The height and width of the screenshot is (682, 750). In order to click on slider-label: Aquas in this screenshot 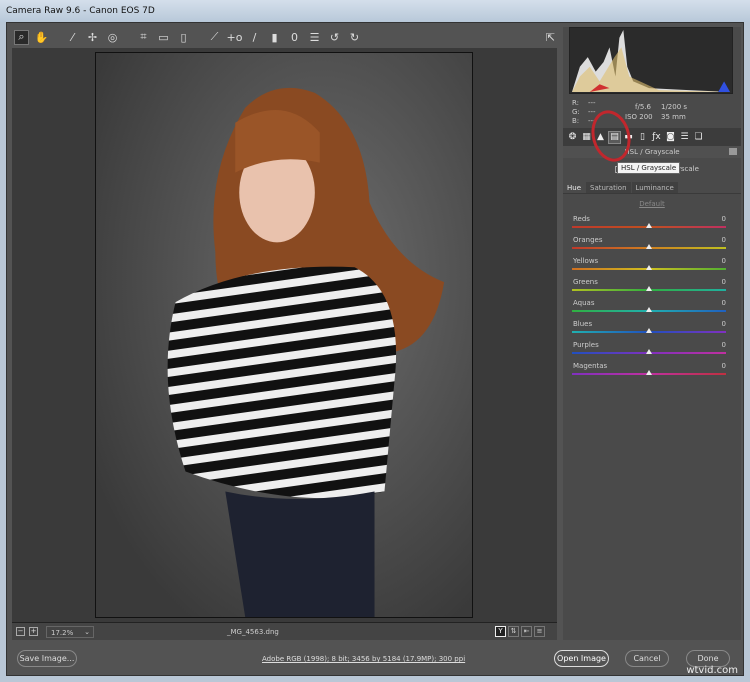, I will do `click(584, 303)`.